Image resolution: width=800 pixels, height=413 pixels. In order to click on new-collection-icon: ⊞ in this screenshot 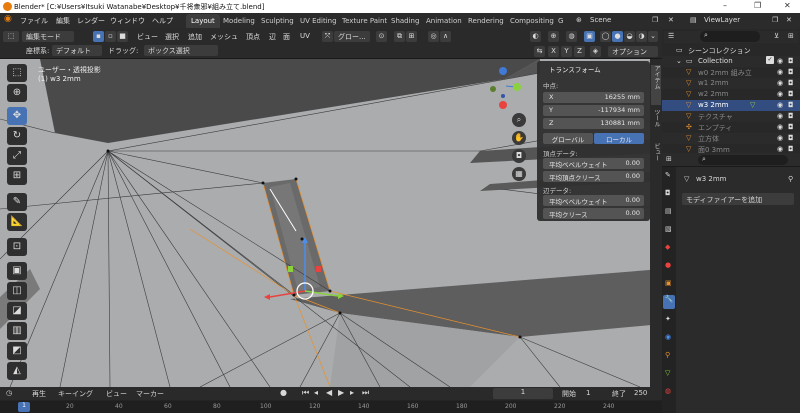, I will do `click(791, 36)`.